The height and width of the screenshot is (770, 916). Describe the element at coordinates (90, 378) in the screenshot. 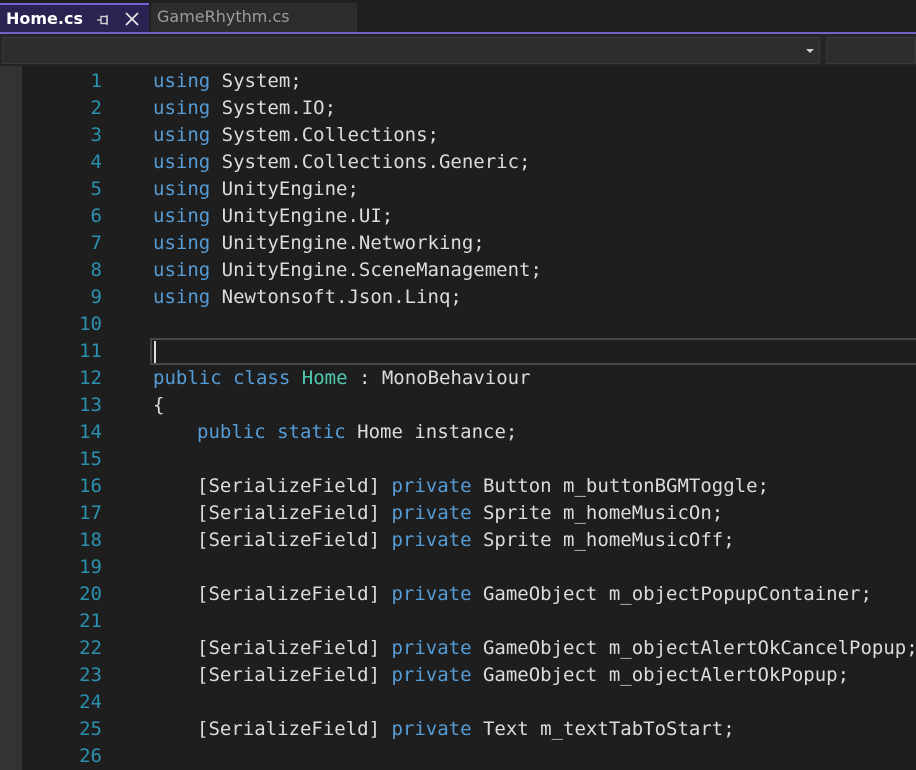

I see `line-number: 12` at that location.